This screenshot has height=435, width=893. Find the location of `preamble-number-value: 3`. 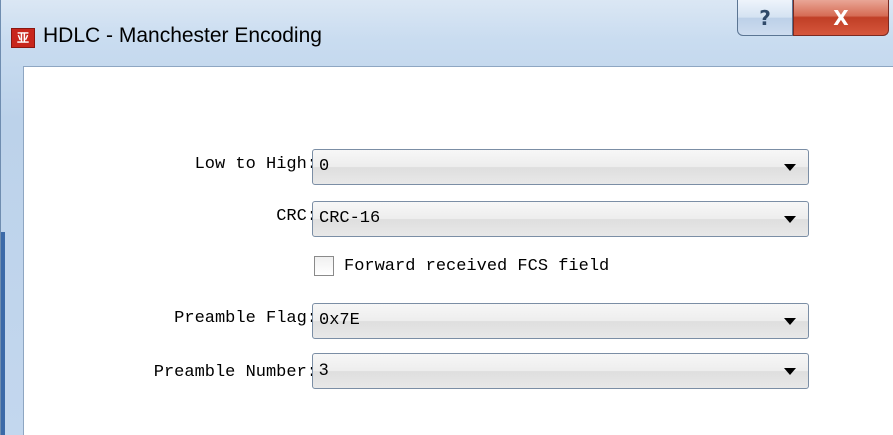

preamble-number-value: 3 is located at coordinates (324, 369).